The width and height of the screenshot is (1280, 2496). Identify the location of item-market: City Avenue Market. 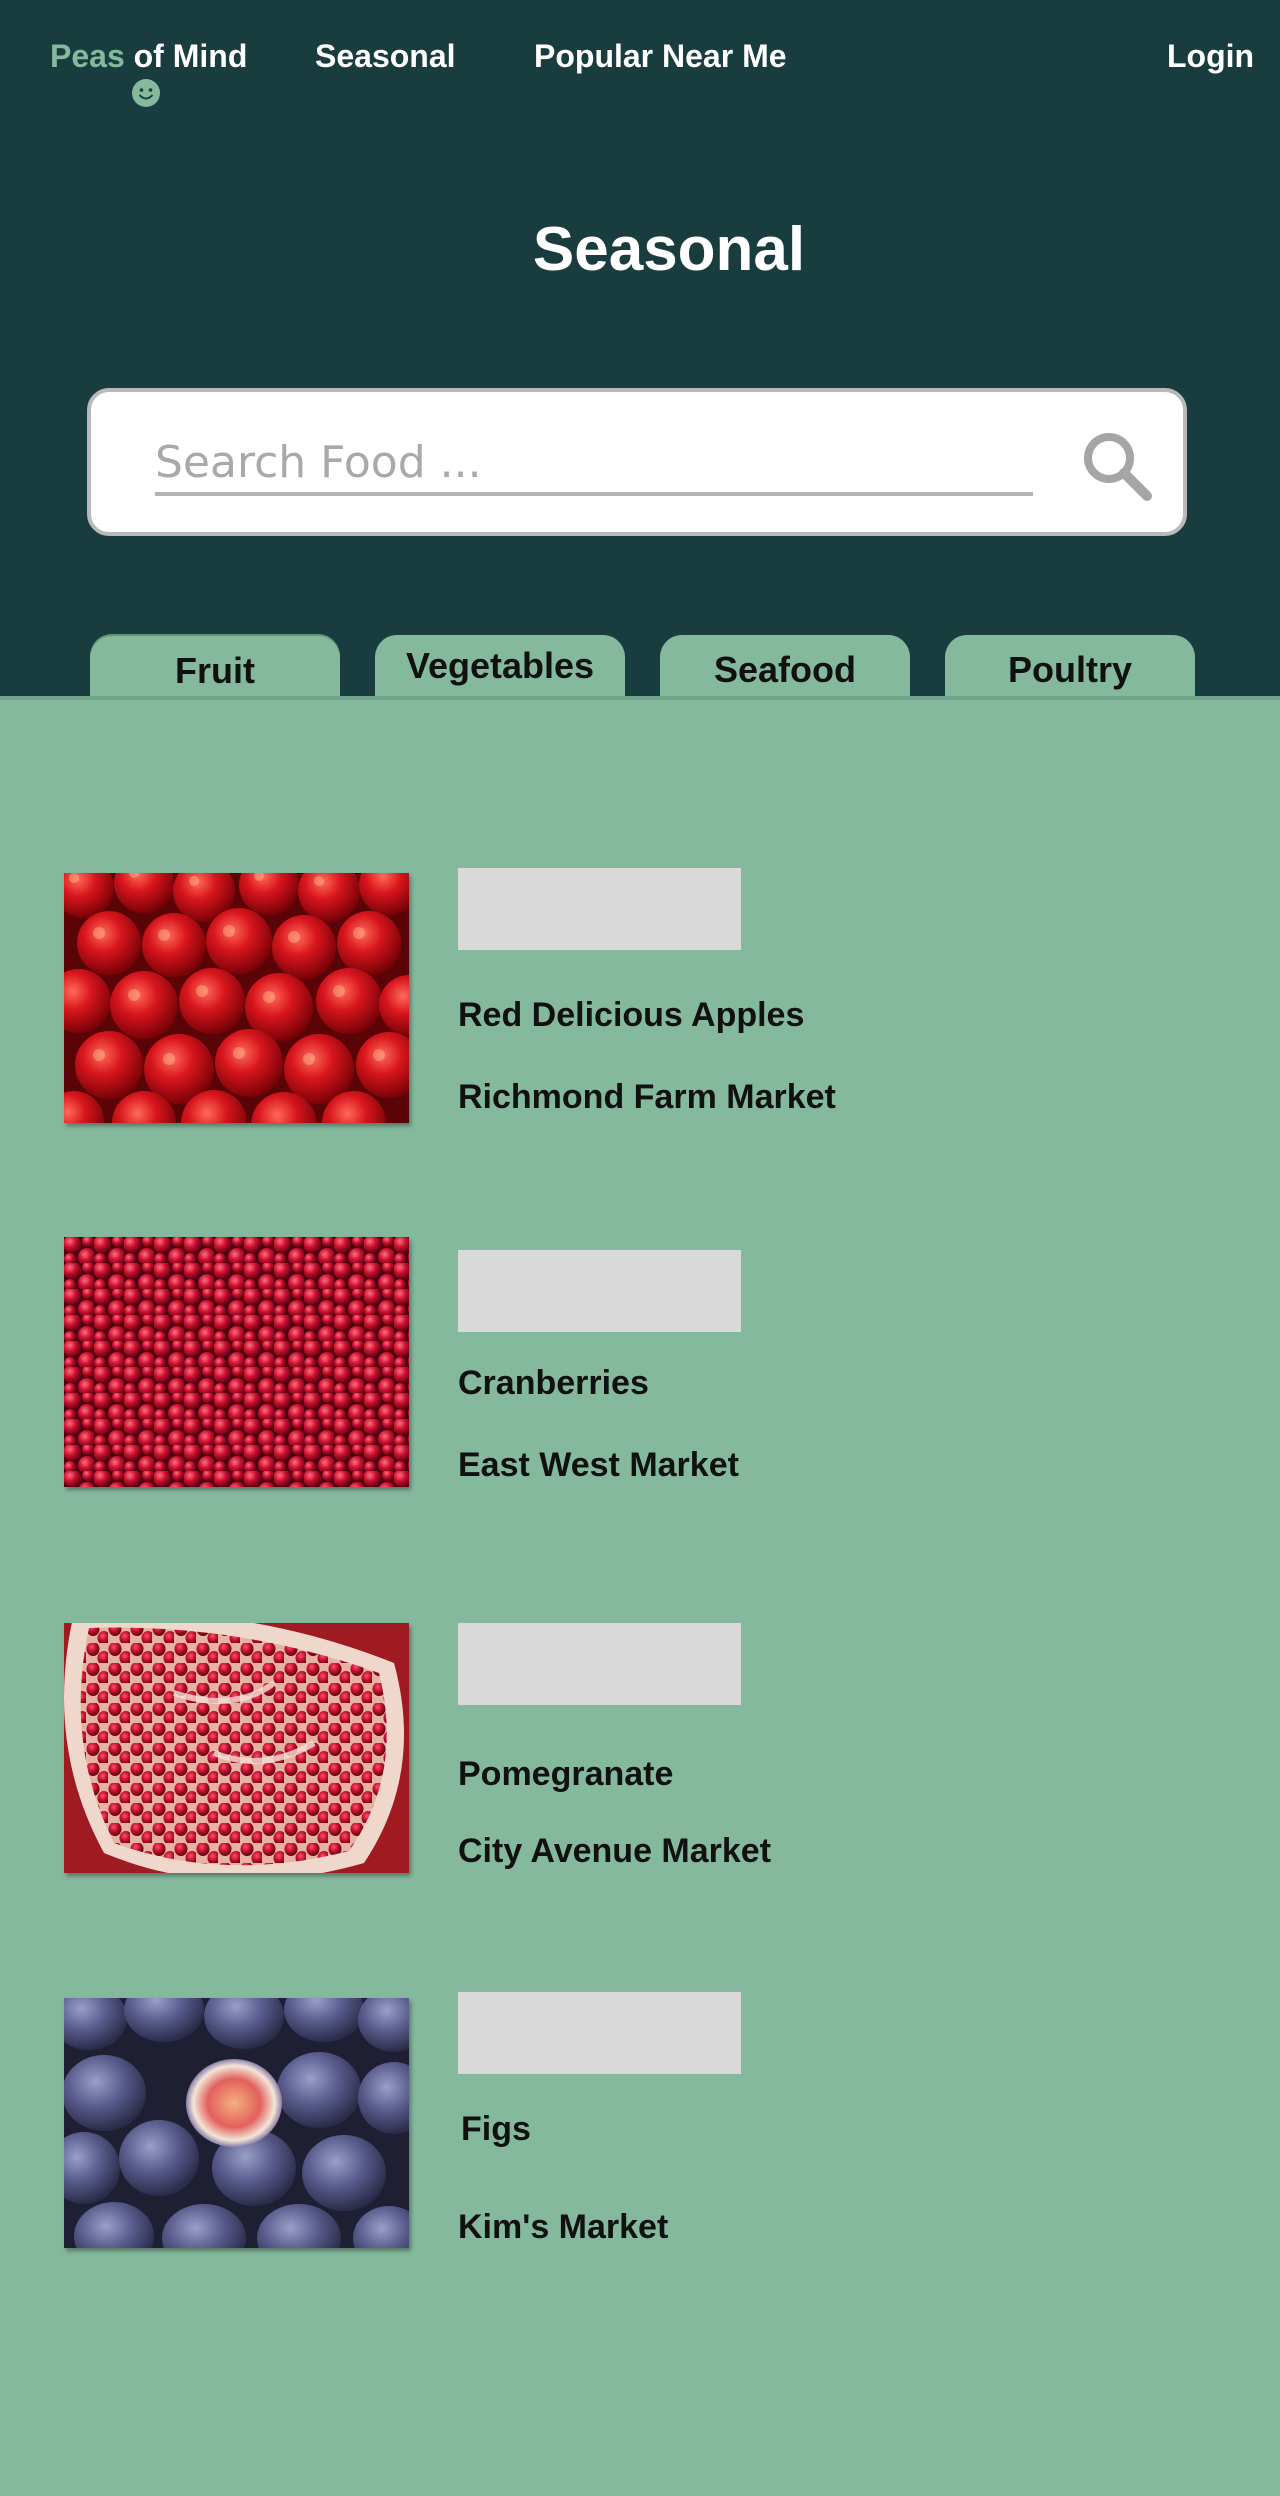
(614, 1851).